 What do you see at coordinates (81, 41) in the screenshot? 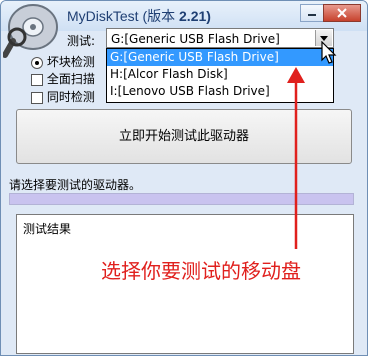
I see `drive-label: 测试:` at bounding box center [81, 41].